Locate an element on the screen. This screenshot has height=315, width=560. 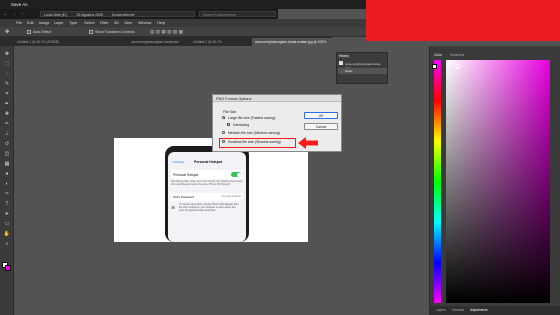
panel-dock is located at coordinates (380, 180).